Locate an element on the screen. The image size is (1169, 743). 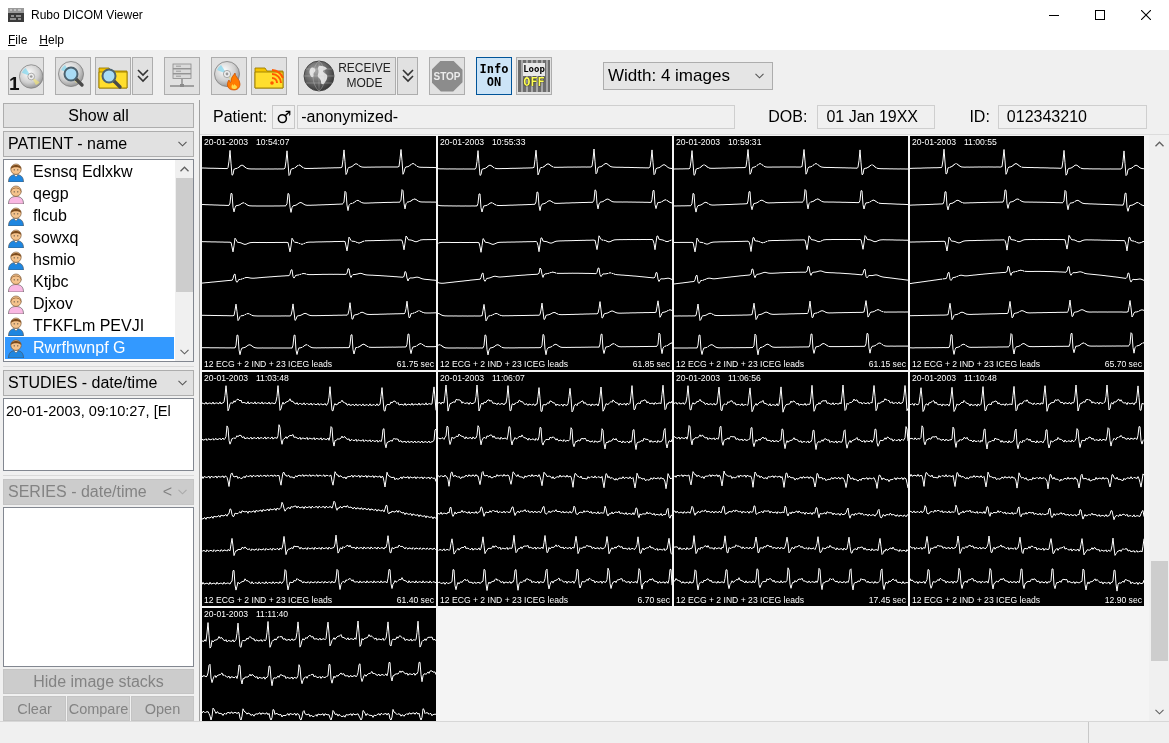
disc-flame-icon is located at coordinates (229, 76).